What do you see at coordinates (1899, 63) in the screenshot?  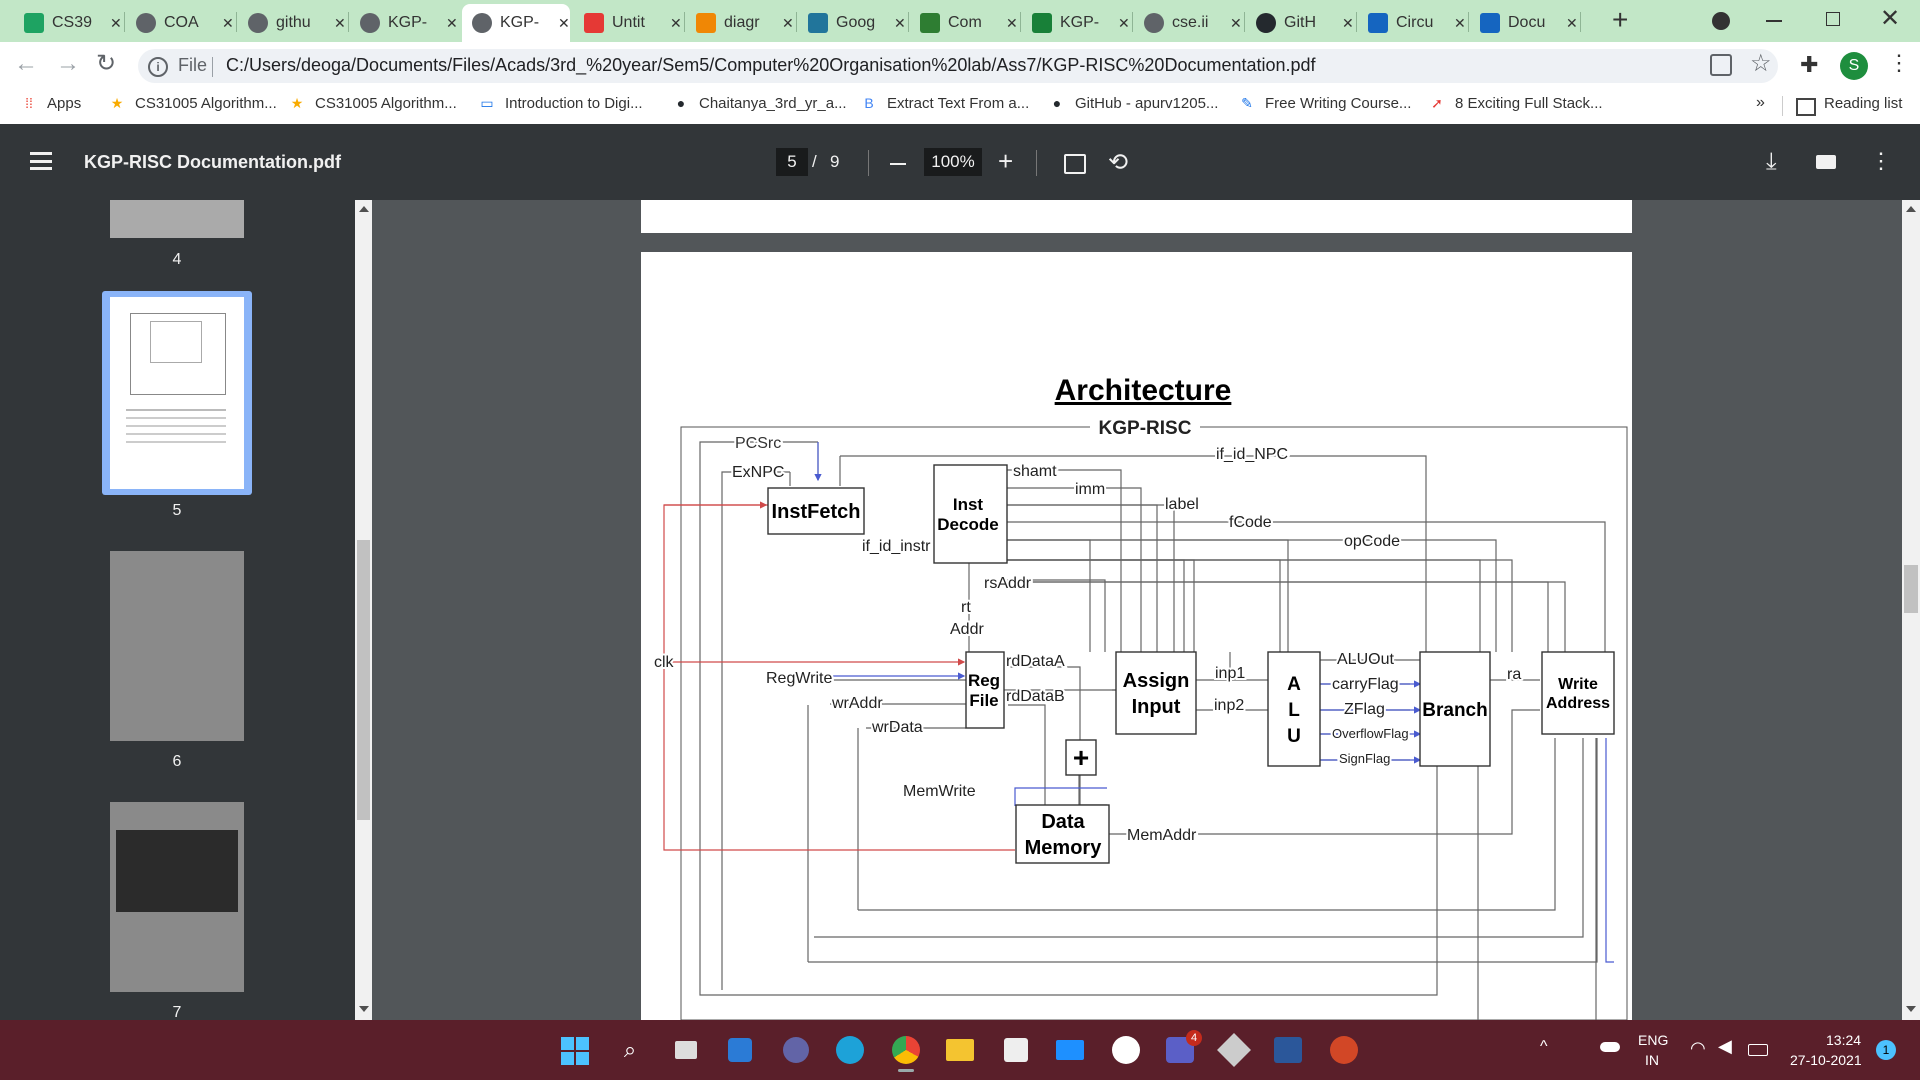 I see `menu-dots-icon: ⋮` at bounding box center [1899, 63].